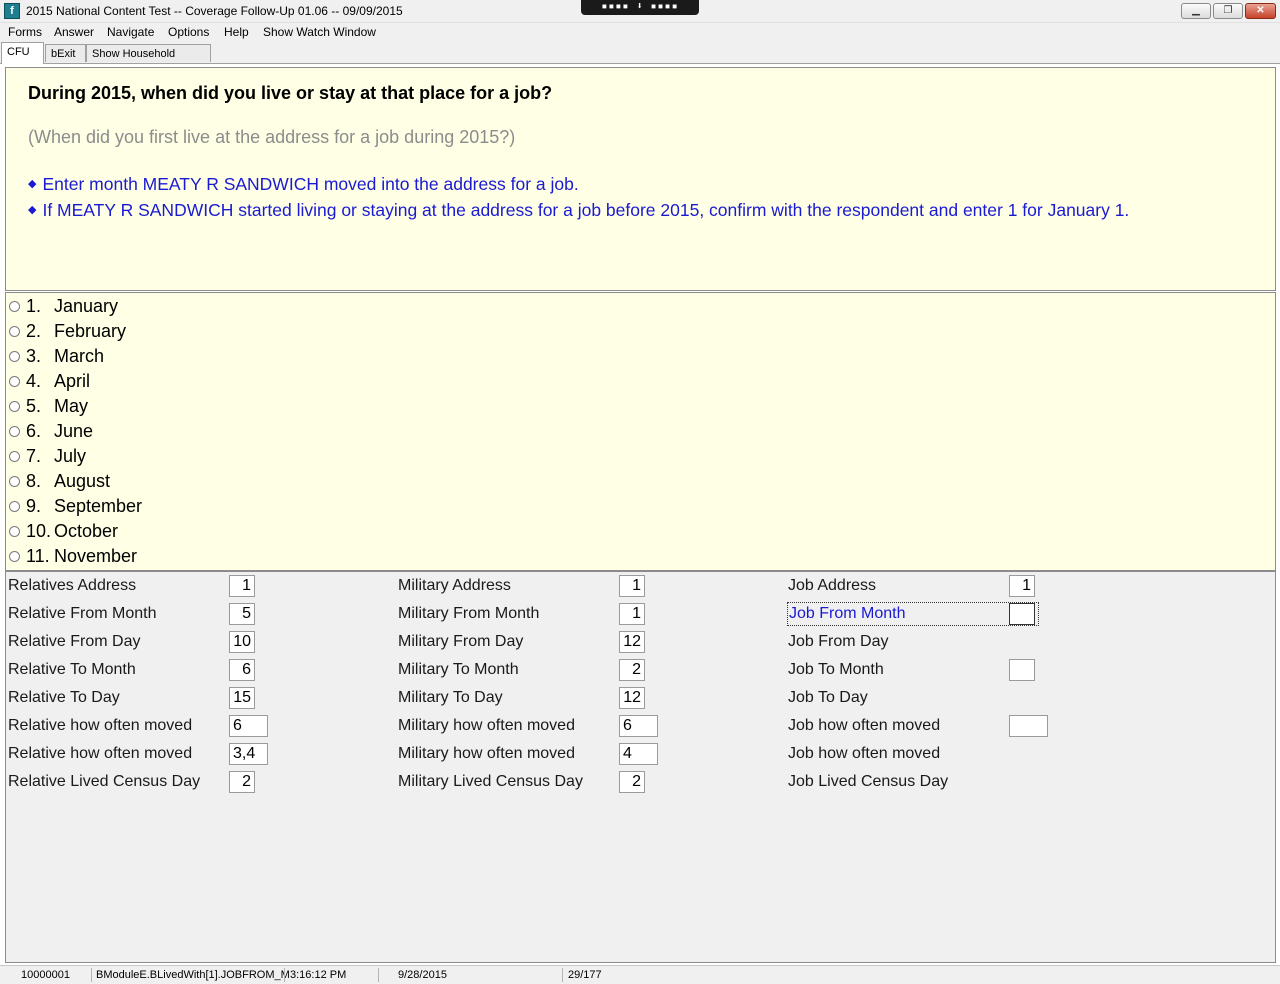 The image size is (1280, 984). What do you see at coordinates (248, 754) in the screenshot?
I see `relative-how-often-moved-field: 3,4` at bounding box center [248, 754].